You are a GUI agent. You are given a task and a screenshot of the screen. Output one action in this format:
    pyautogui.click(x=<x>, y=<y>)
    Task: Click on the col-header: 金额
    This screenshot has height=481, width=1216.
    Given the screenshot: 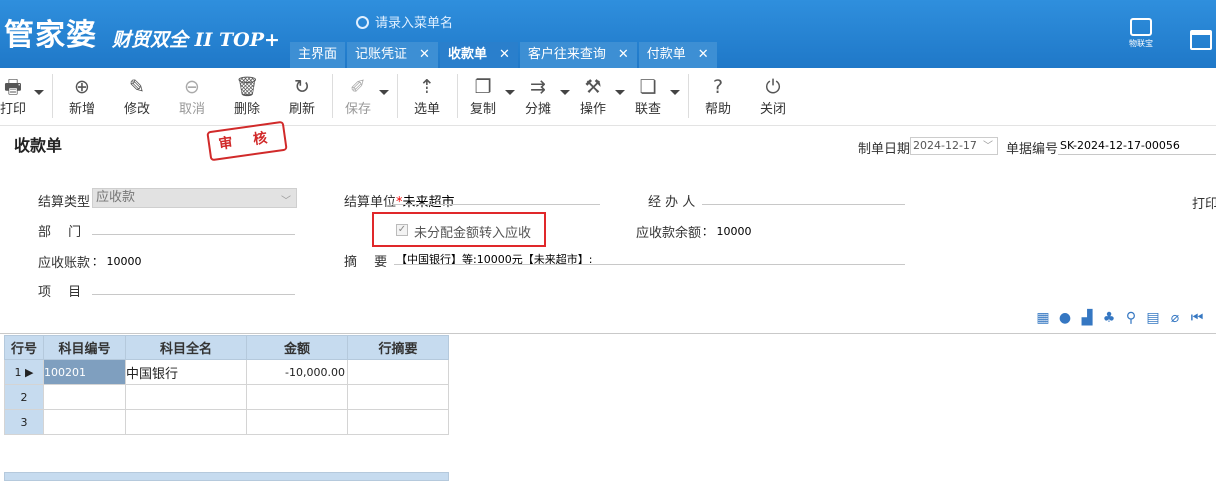 What is the action you would take?
    pyautogui.click(x=297, y=347)
    